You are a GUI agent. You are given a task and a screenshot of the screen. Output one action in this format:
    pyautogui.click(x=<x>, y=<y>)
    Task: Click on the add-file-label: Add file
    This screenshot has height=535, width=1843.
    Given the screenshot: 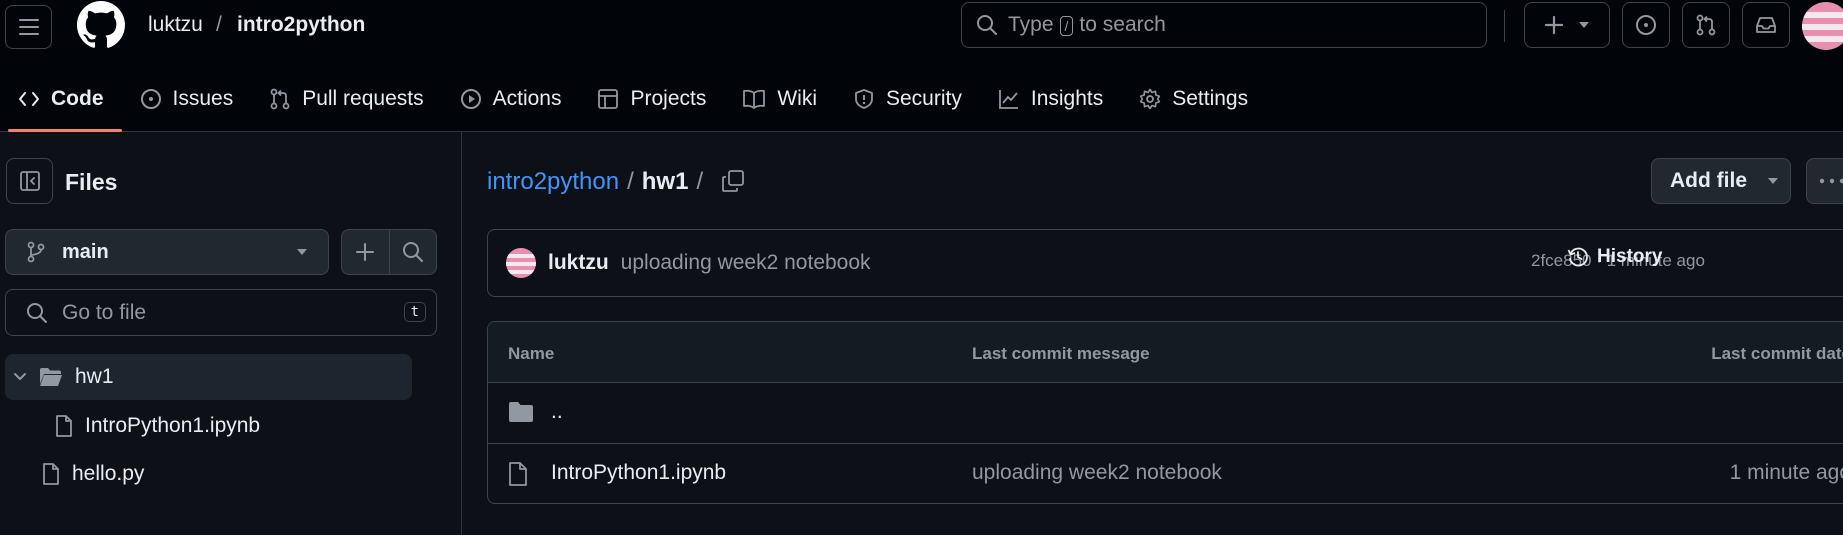 What is the action you would take?
    pyautogui.click(x=1708, y=180)
    